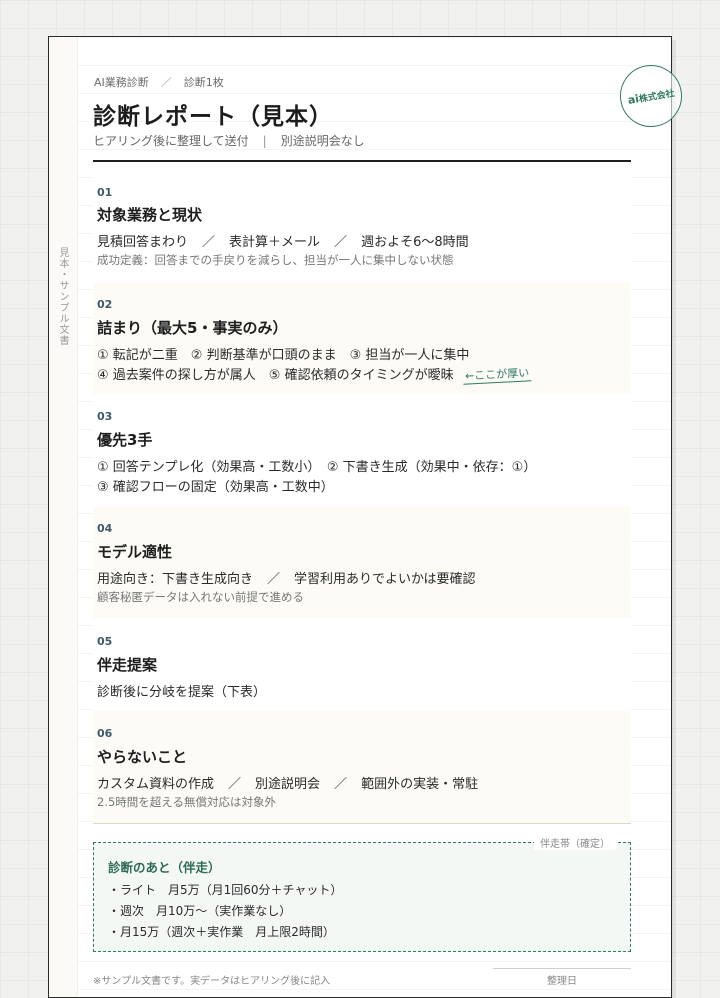 This screenshot has width=720, height=998. I want to click on section-line: ① 転記が二重 ② 判断基準が口頭のまま ③ 担当が一人に集中, so click(283, 355).